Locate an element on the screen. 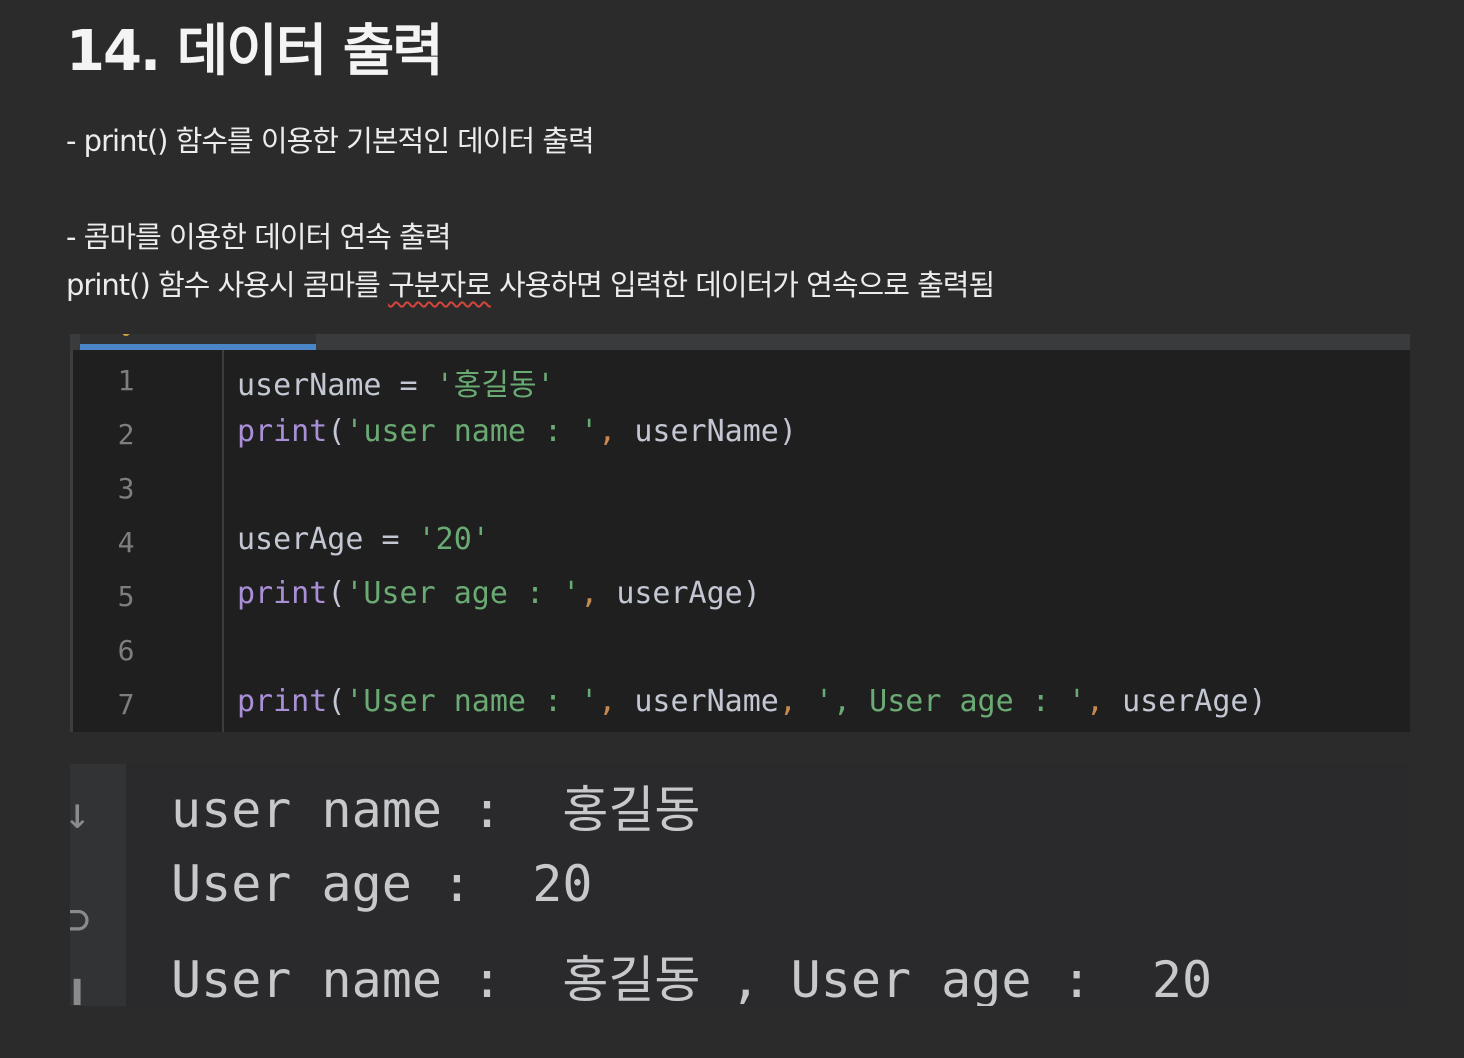 The width and height of the screenshot is (1464, 1058). description-text-2: 사용하면 입력한 데이터가 연속으로 출력됨 is located at coordinates (742, 285).